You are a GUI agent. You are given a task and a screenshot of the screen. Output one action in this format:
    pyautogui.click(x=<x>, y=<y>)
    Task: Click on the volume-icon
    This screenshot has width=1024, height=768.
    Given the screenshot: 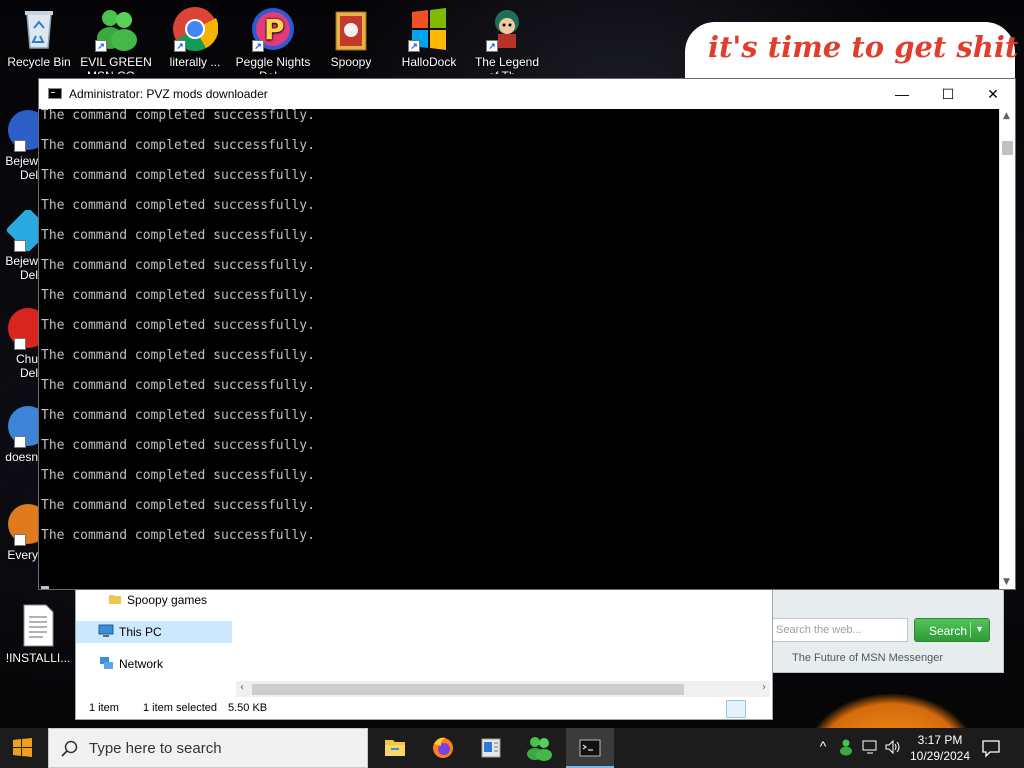 What is the action you would take?
    pyautogui.click(x=893, y=748)
    